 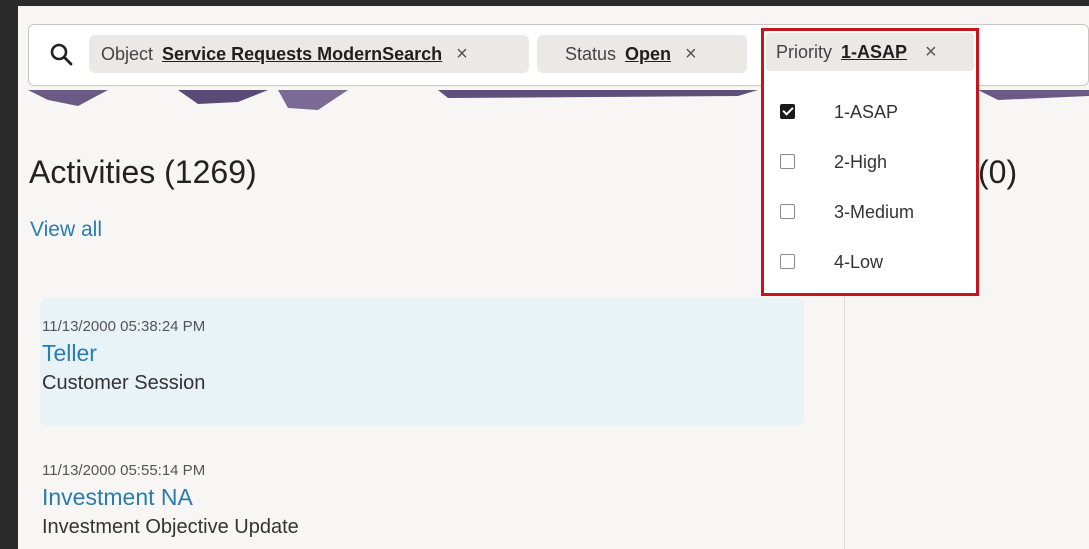 What do you see at coordinates (874, 52) in the screenshot?
I see `chip-value: 1-ASAP` at bounding box center [874, 52].